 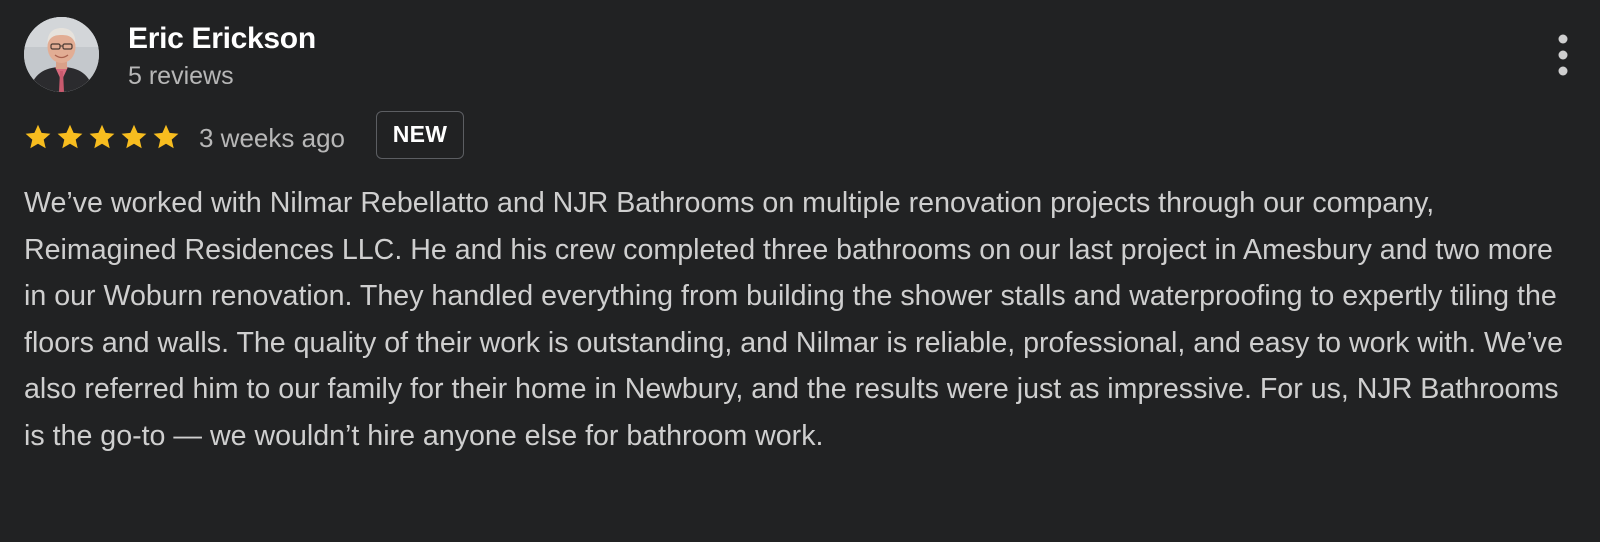 What do you see at coordinates (374, 136) in the screenshot?
I see `rating-row: 3 weeks ago NEW` at bounding box center [374, 136].